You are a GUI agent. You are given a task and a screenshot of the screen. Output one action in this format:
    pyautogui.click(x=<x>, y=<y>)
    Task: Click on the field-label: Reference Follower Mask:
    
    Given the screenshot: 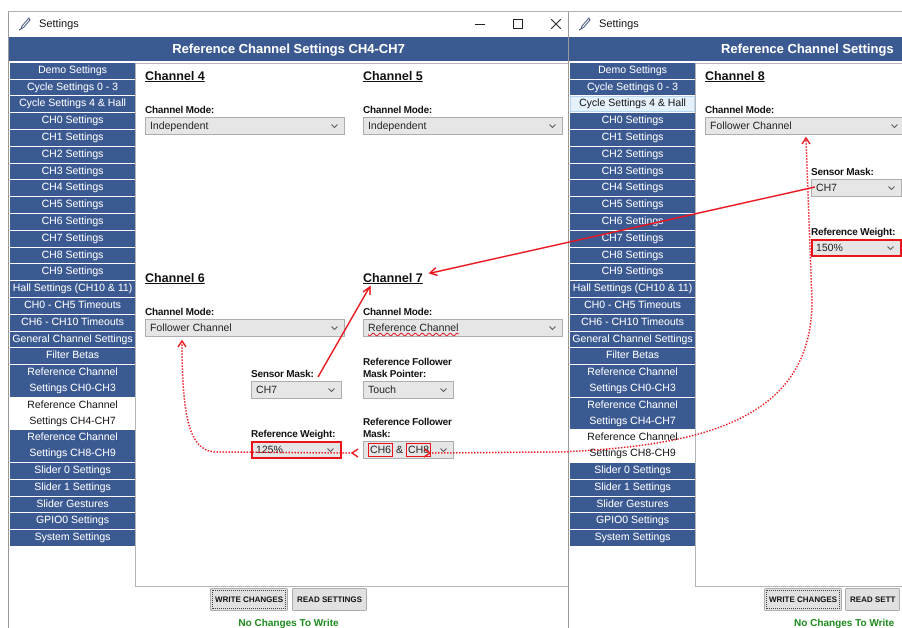 What is the action you would take?
    pyautogui.click(x=408, y=428)
    